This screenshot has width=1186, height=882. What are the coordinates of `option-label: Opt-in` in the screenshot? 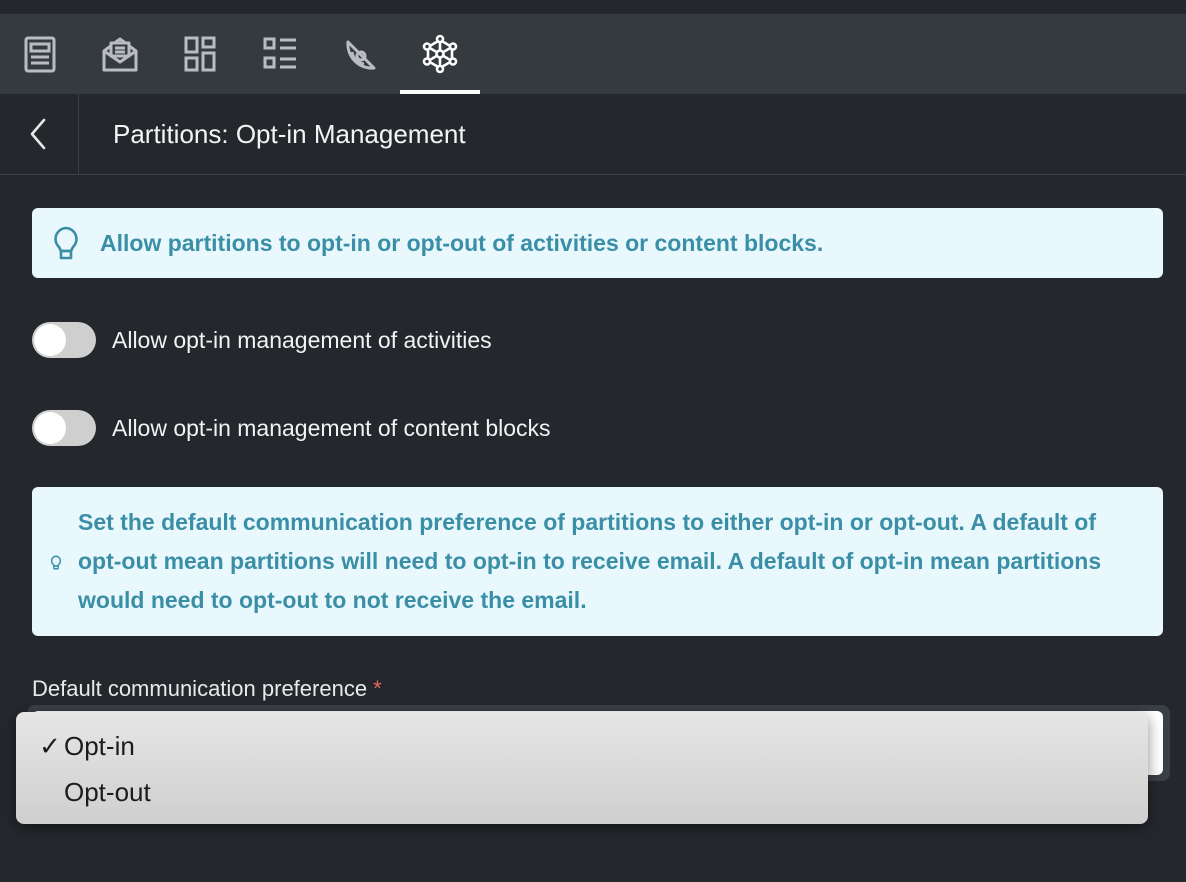 It's located at (99, 746).